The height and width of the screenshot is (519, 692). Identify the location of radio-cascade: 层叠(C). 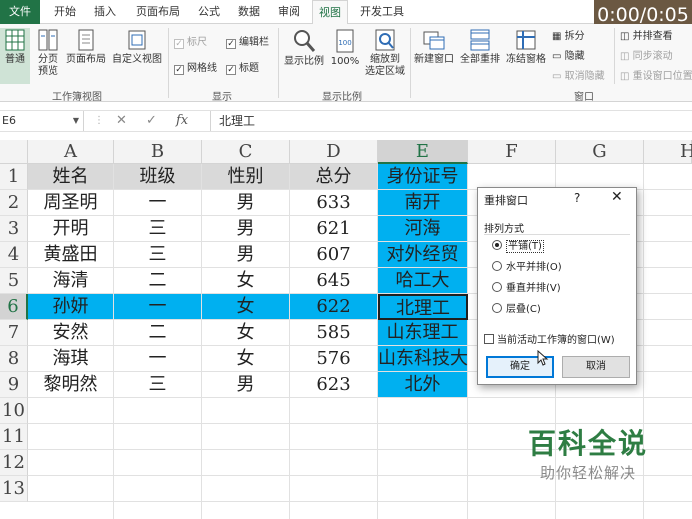
(516, 310).